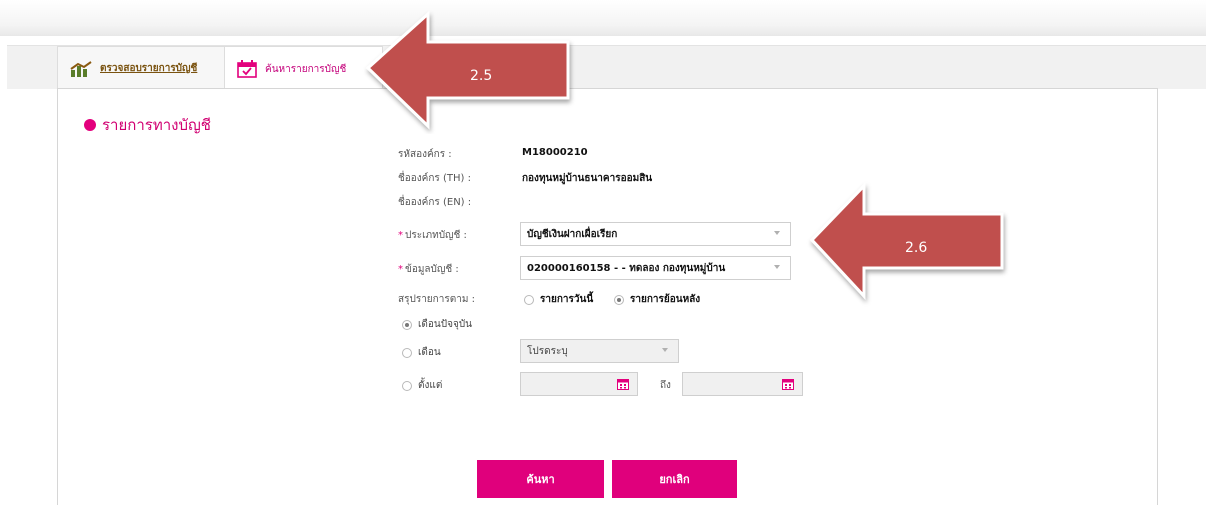 Image resolution: width=1206 pixels, height=505 pixels. I want to click on month-select: โปรดระบุ, so click(599, 351).